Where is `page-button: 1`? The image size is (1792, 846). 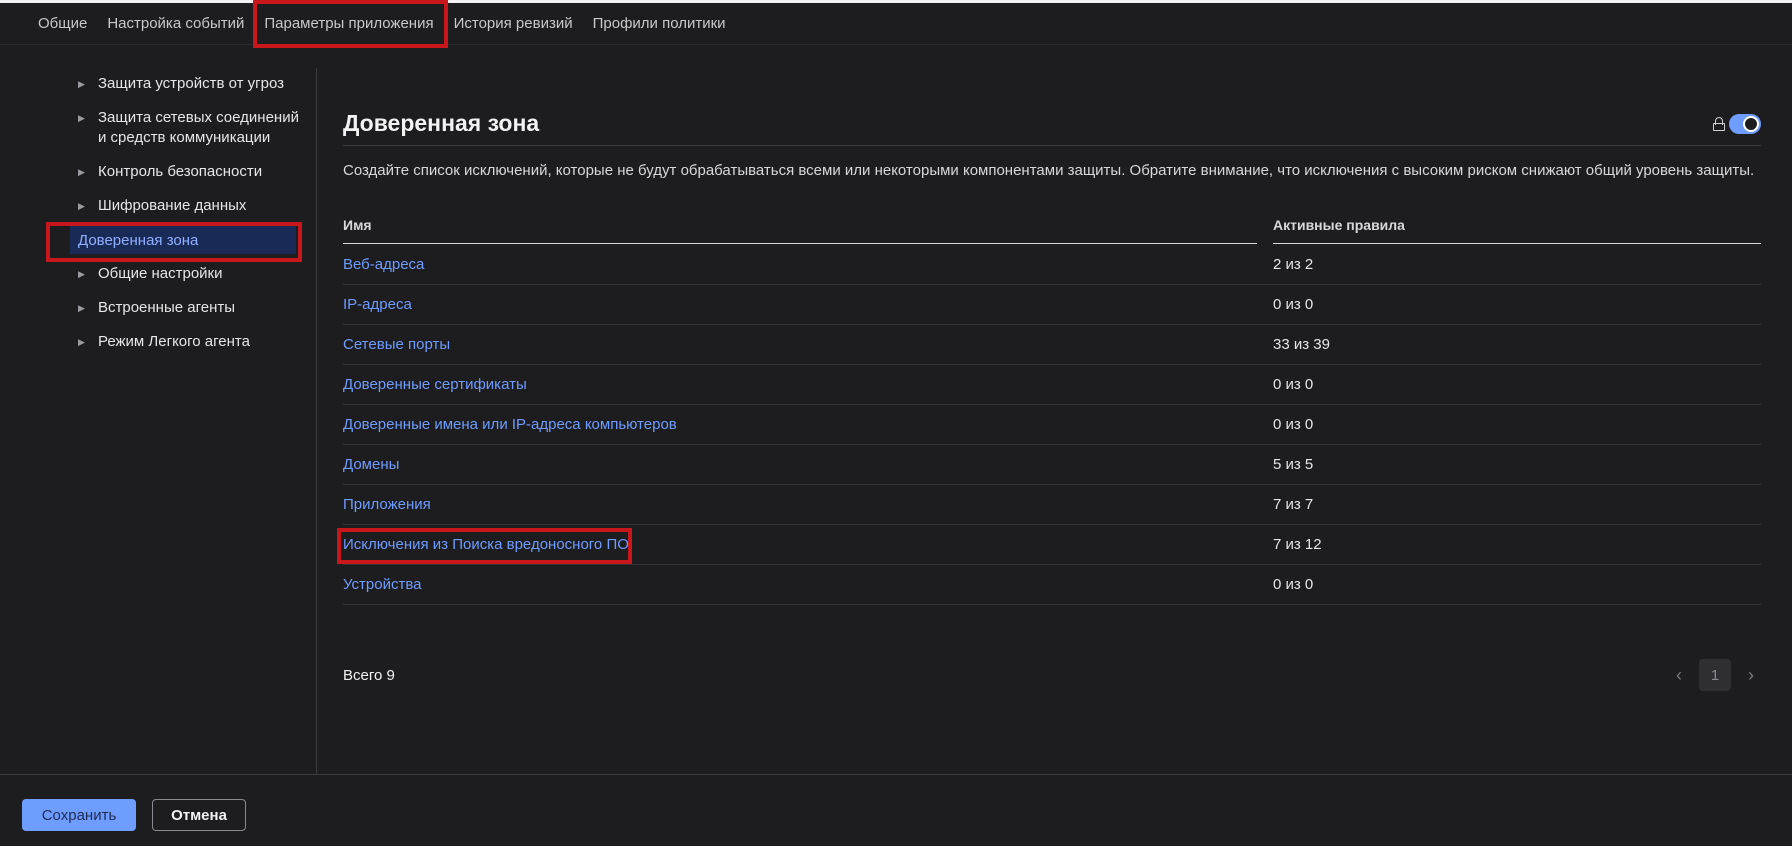
page-button: 1 is located at coordinates (1715, 675).